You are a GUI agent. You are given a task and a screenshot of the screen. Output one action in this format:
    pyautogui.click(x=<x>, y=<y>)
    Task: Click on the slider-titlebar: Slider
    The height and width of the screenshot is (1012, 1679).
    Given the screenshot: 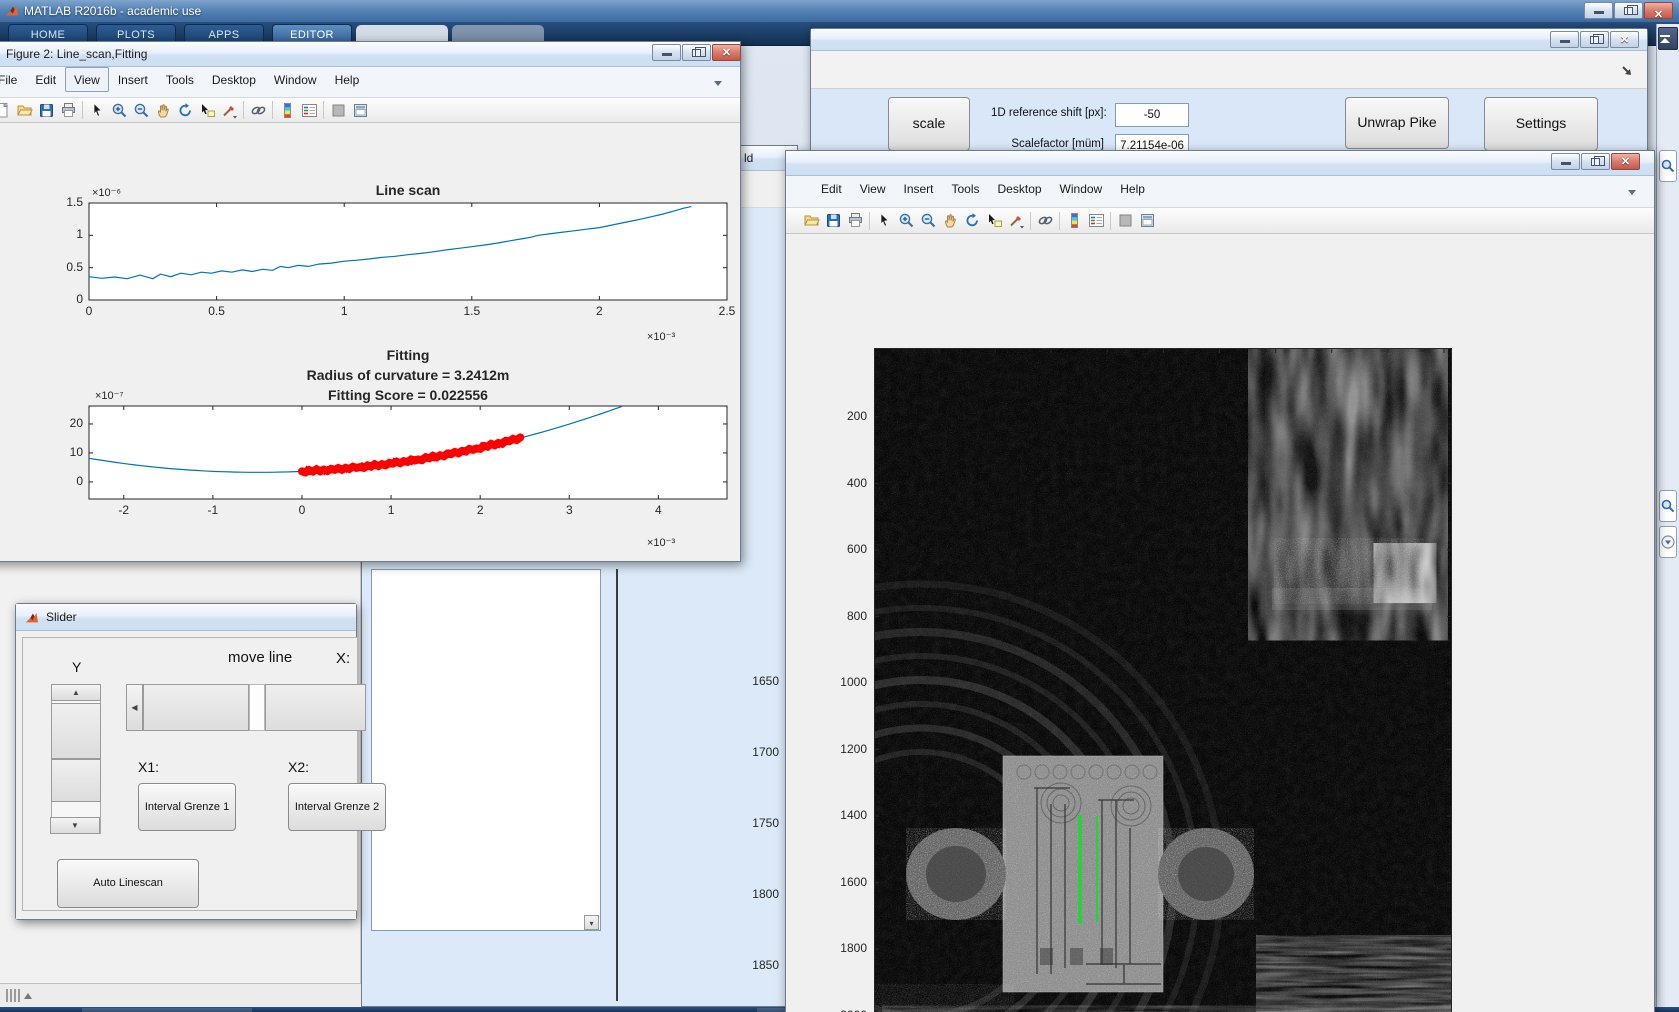 What is the action you would take?
    pyautogui.click(x=186, y=617)
    